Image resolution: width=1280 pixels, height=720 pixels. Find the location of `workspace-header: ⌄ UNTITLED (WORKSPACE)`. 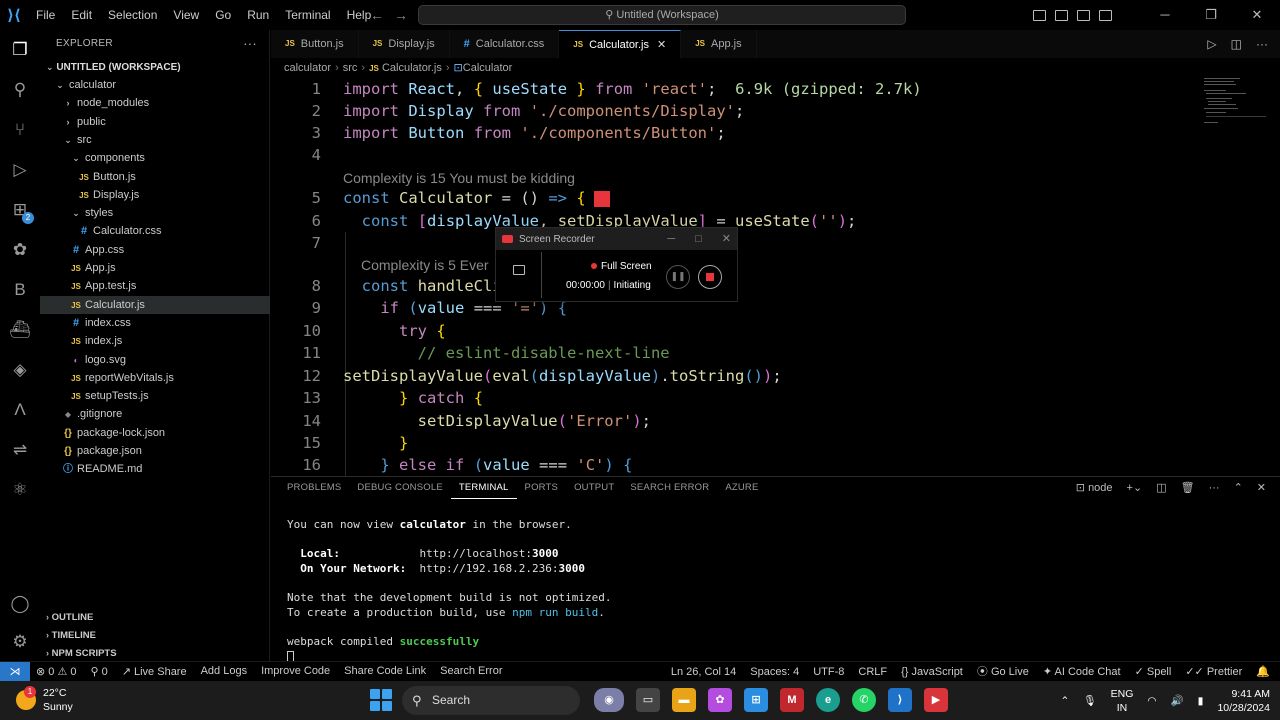

workspace-header: ⌄ UNTITLED (WORKSPACE) is located at coordinates (154, 67).